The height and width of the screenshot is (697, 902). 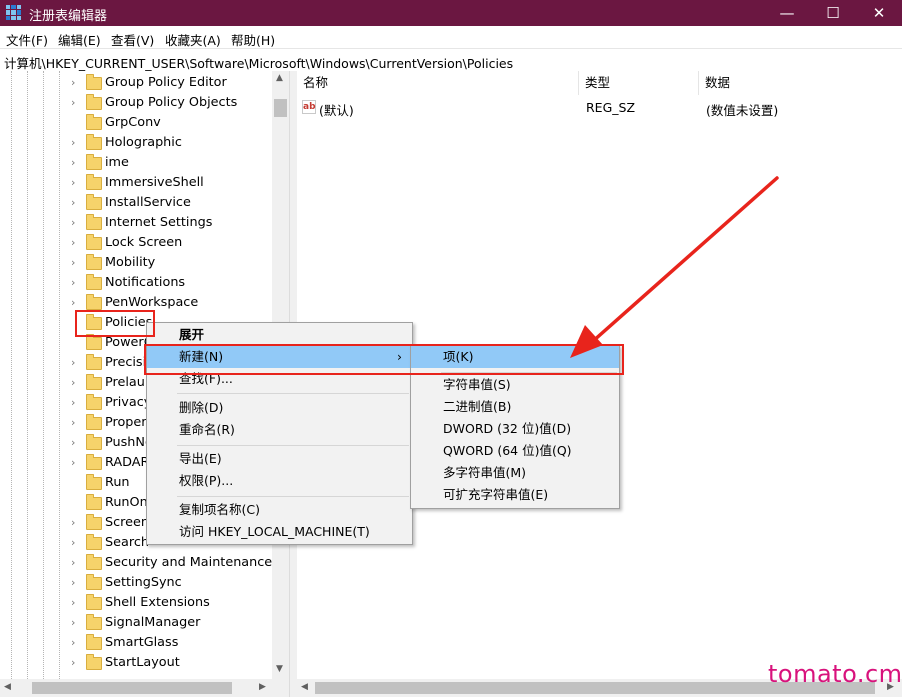 What do you see at coordinates (674, 267) in the screenshot?
I see `annotation-arrow-icon` at bounding box center [674, 267].